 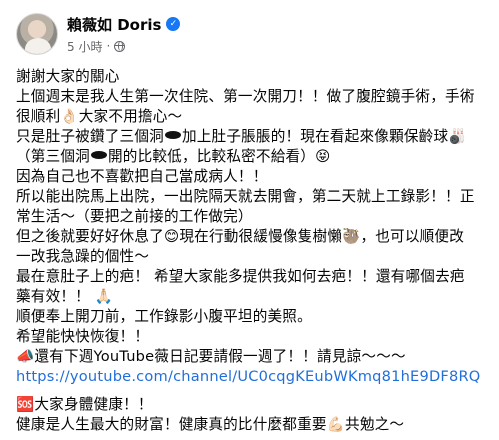 I want to click on post-line: 一改我急躁的個性～, so click(x=83, y=256).